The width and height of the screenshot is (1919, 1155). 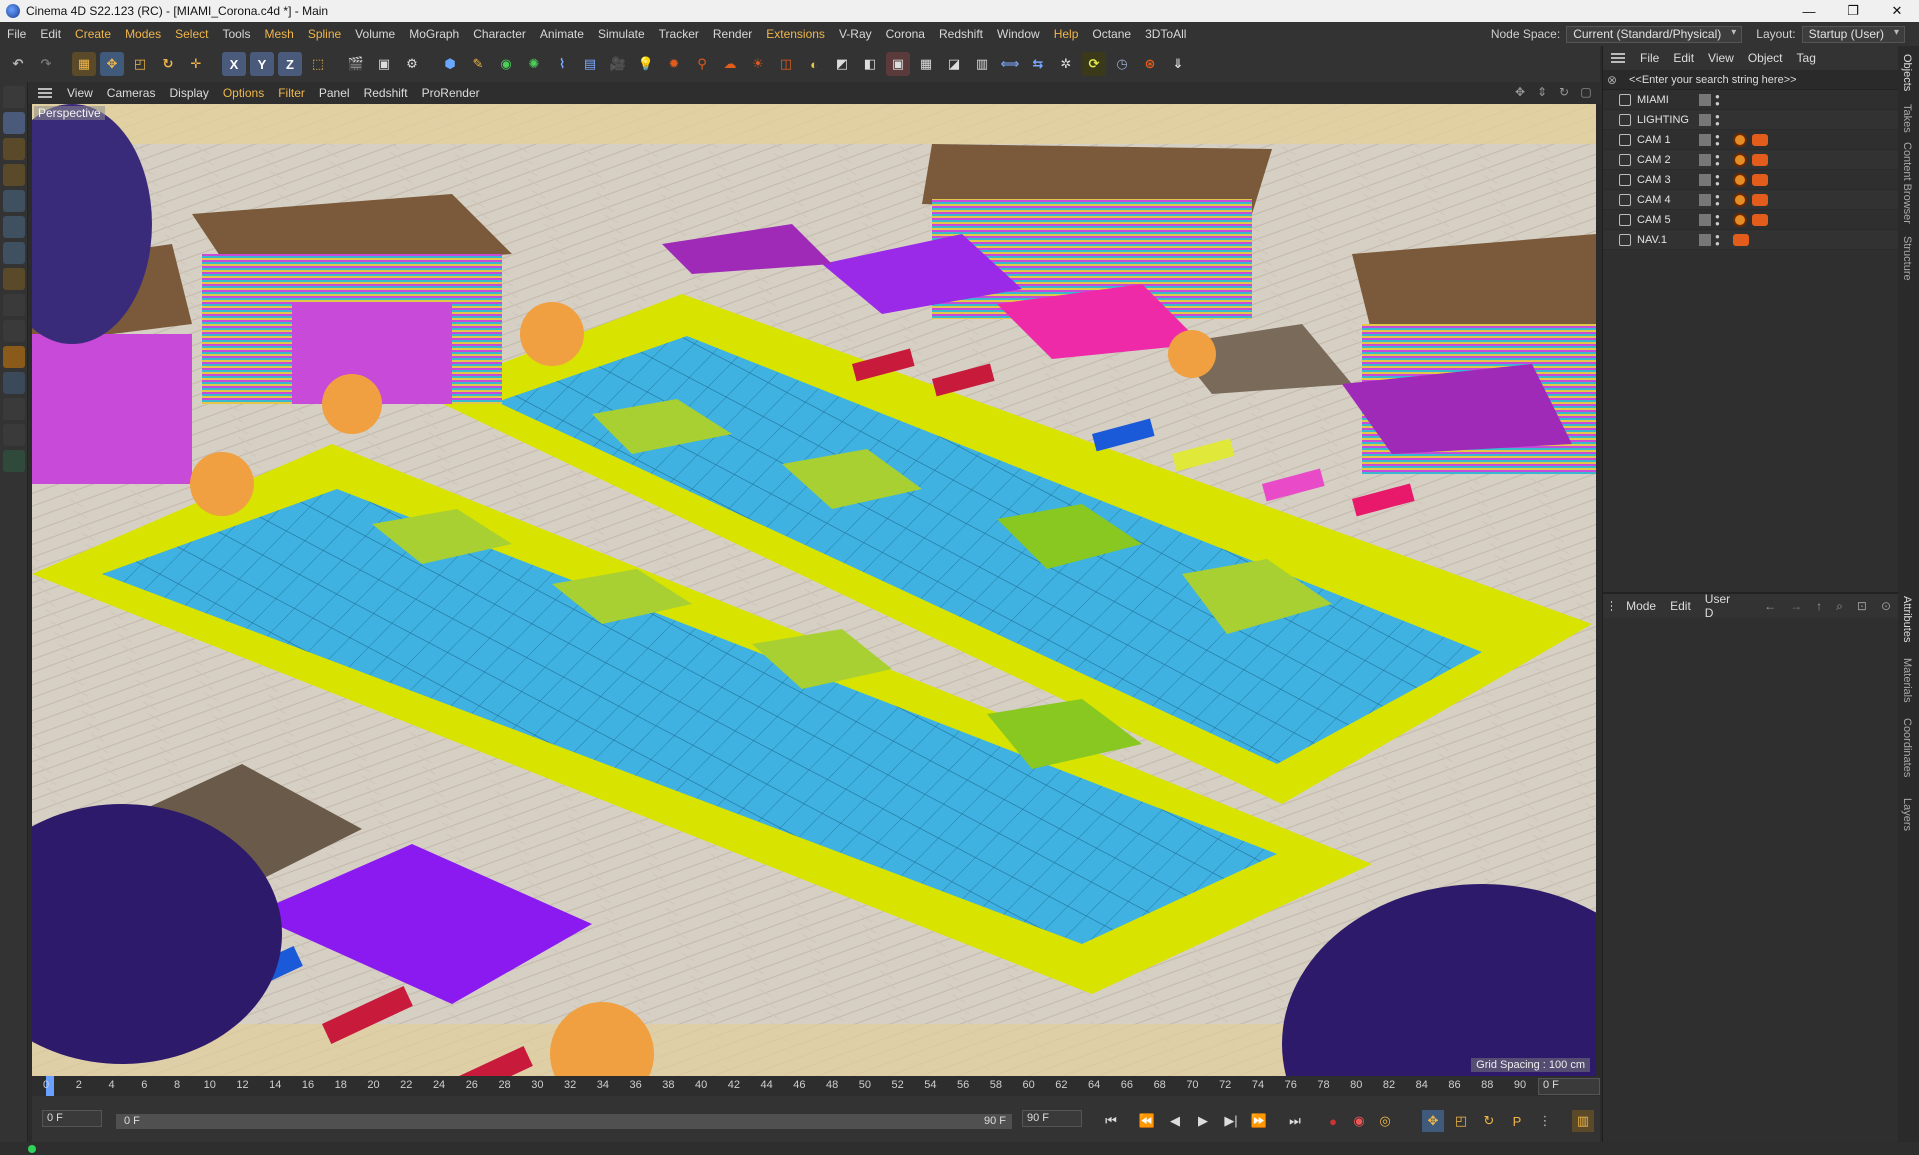 What do you see at coordinates (1066, 34) in the screenshot?
I see `menu-help: Help` at bounding box center [1066, 34].